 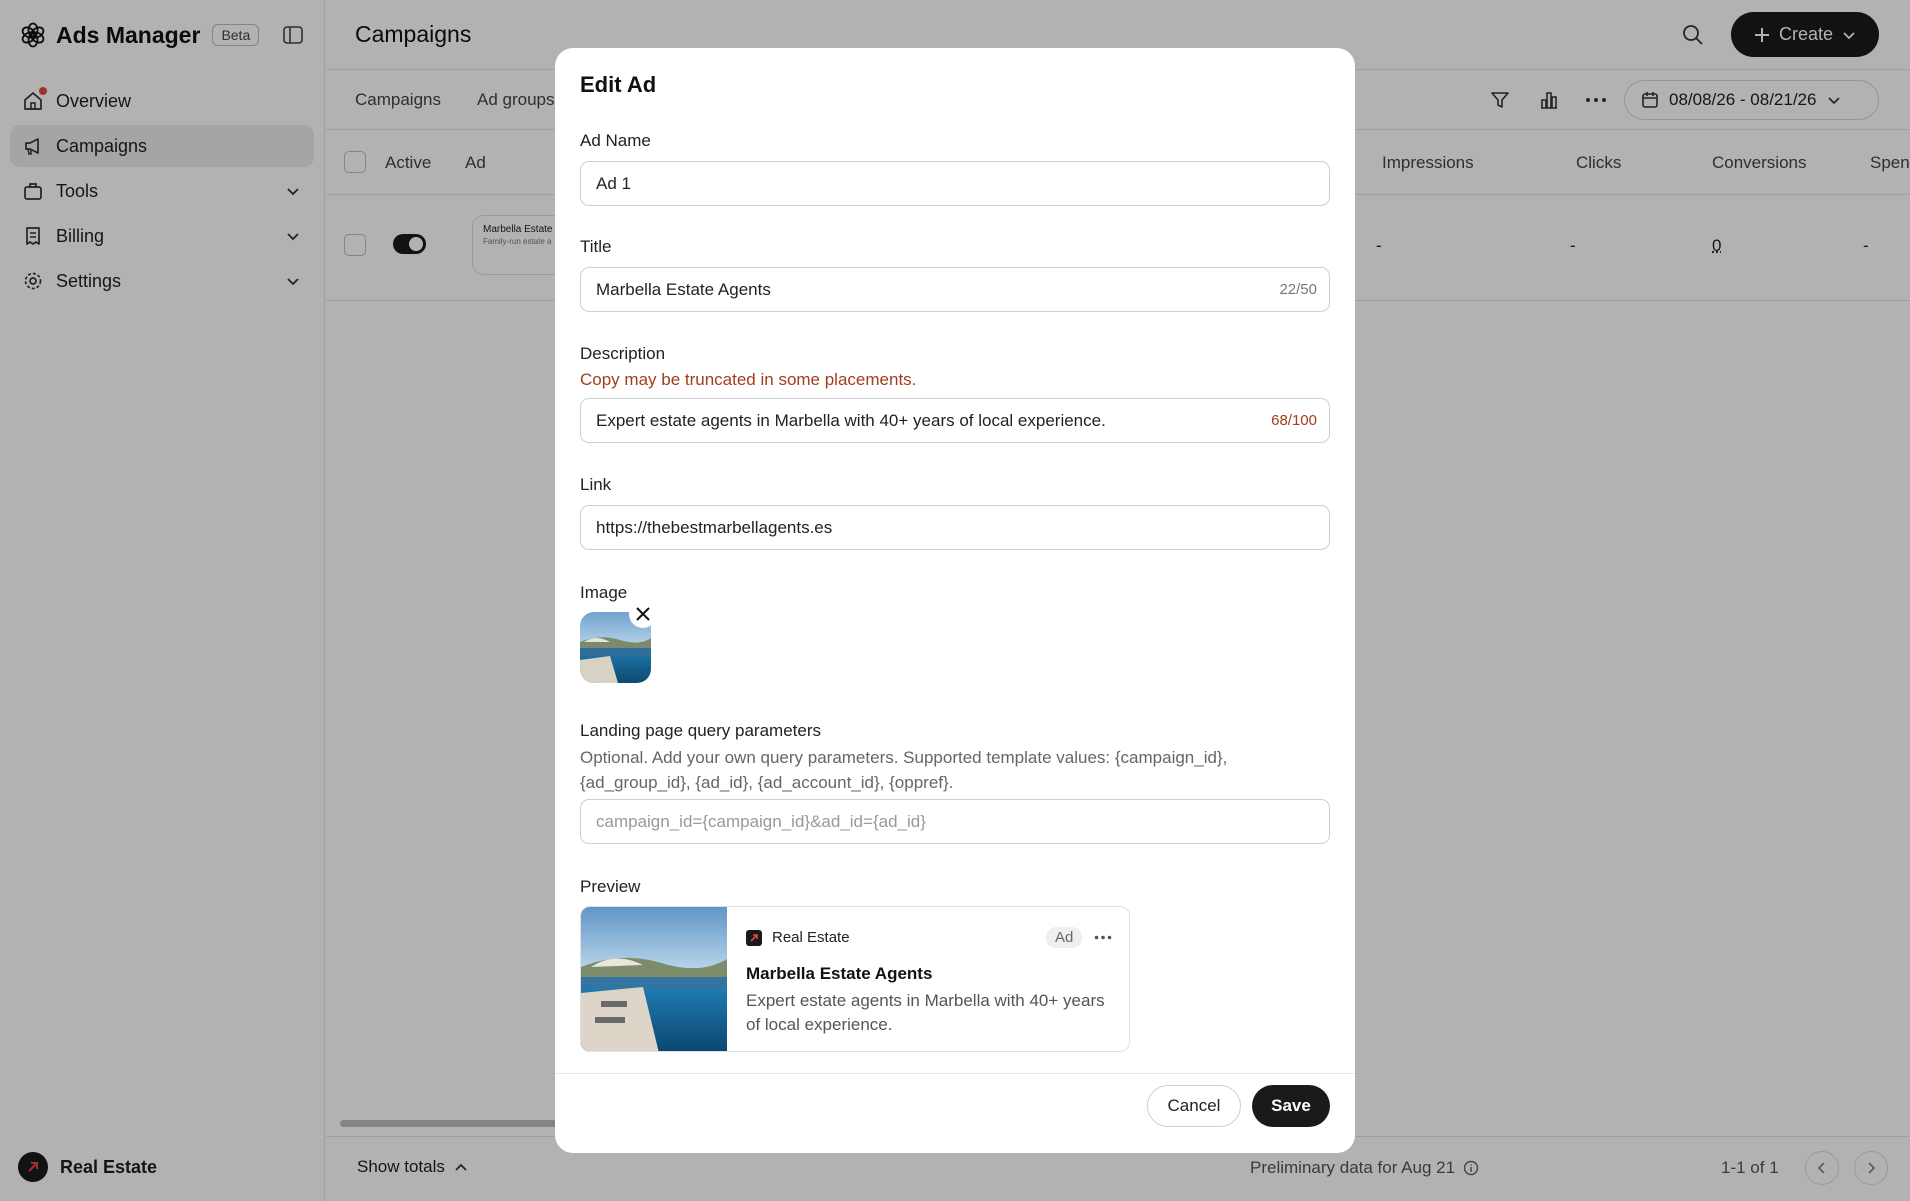 What do you see at coordinates (596, 484) in the screenshot?
I see `link-label: Link` at bounding box center [596, 484].